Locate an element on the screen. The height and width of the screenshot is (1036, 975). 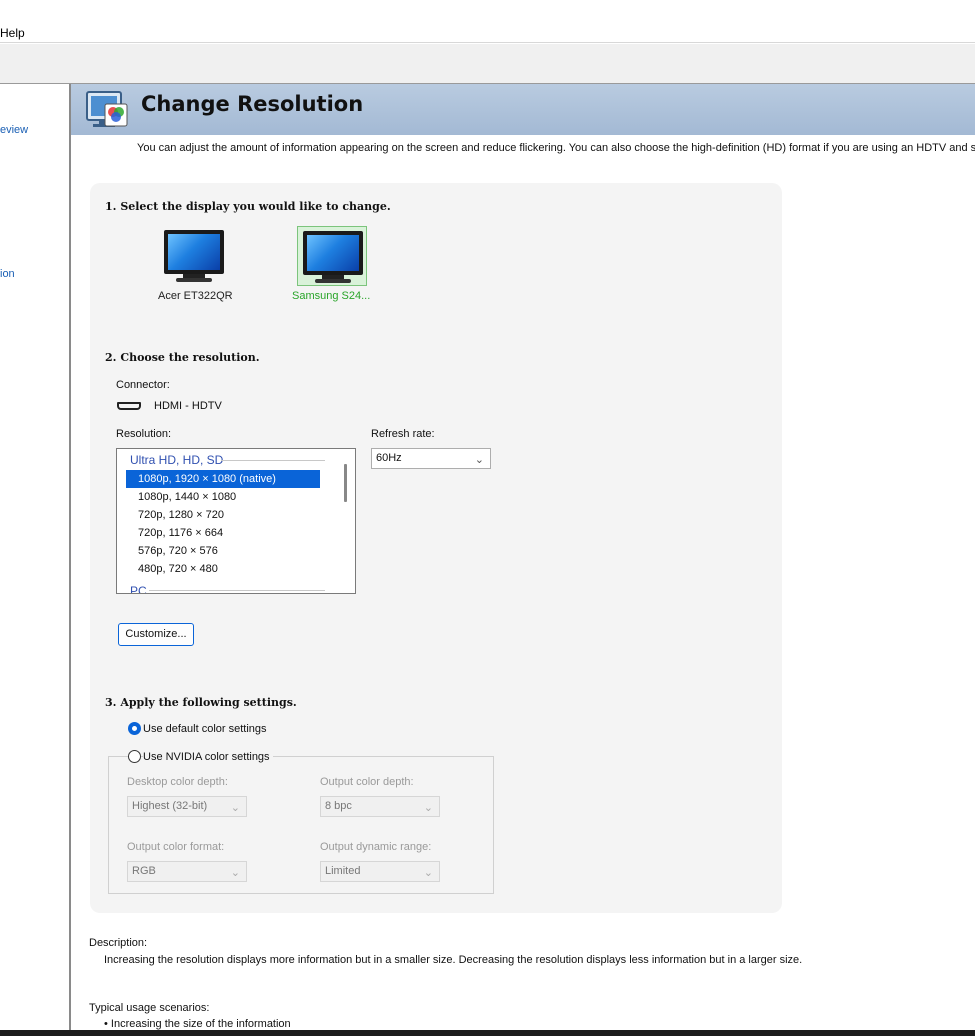
nvidia-color-radio is located at coordinates (134, 756).